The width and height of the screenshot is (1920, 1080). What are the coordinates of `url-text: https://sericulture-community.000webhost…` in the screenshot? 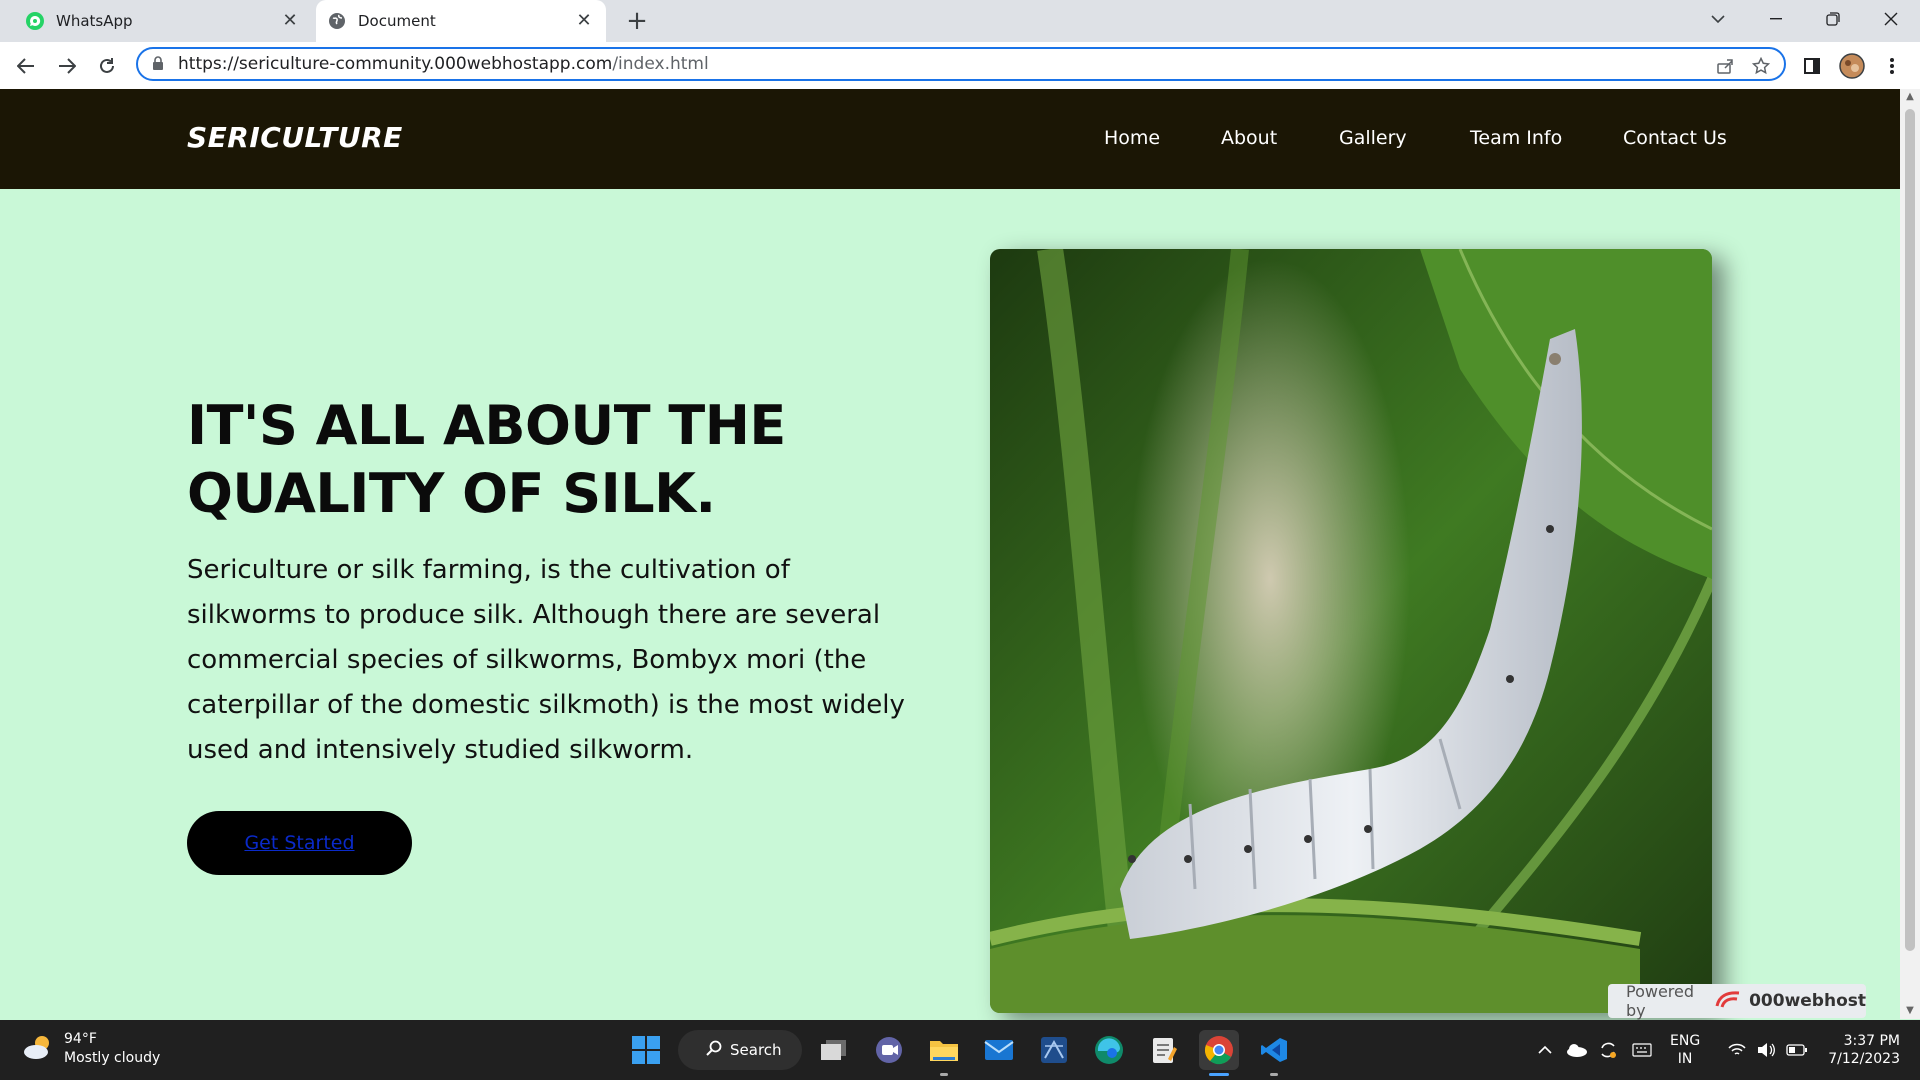 It's located at (443, 64).